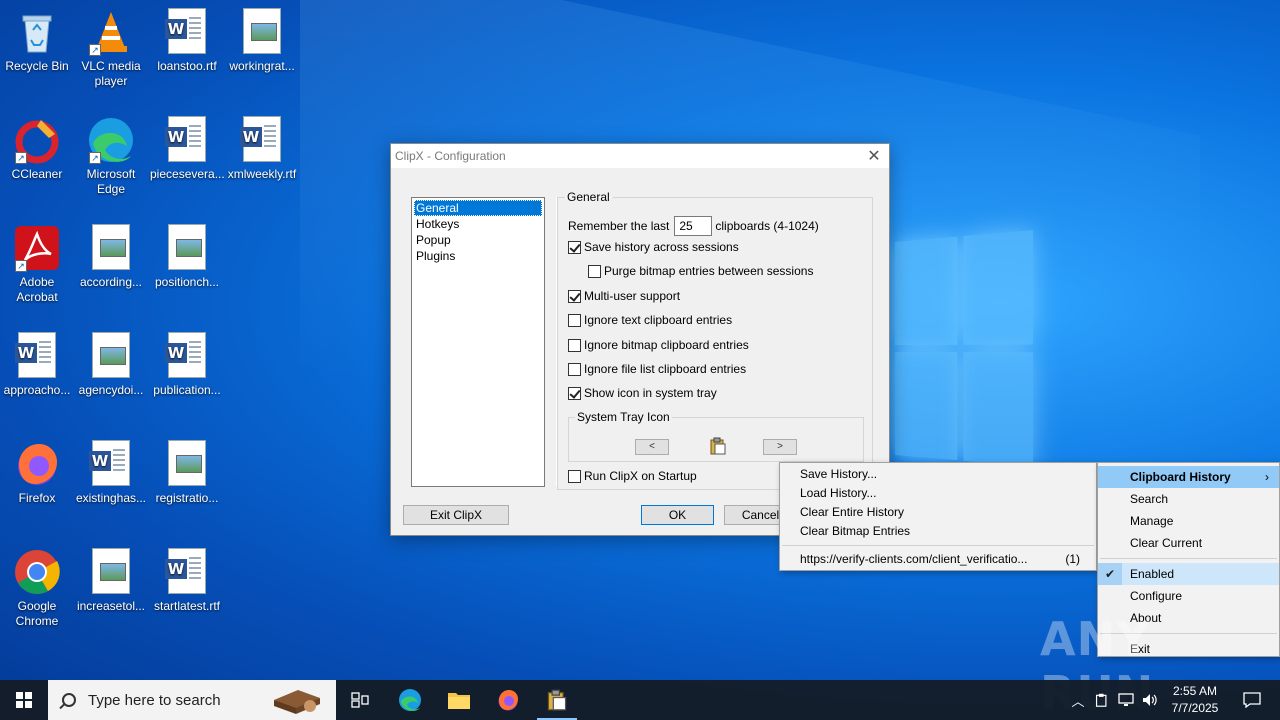  I want to click on desktop-icon-startlatest: startlatest.rtf, so click(187, 581).